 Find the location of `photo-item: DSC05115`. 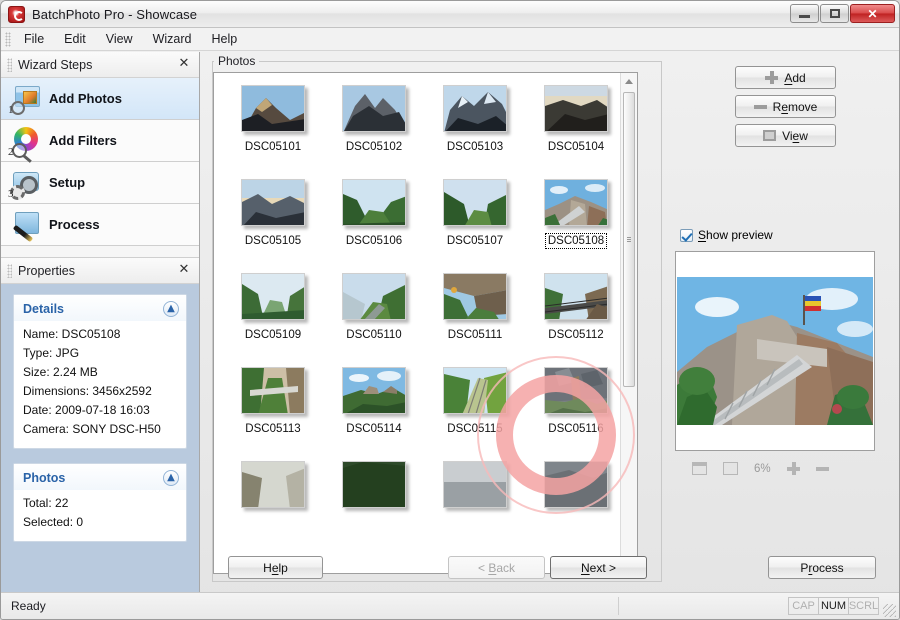

photo-item: DSC05115 is located at coordinates (475, 405).